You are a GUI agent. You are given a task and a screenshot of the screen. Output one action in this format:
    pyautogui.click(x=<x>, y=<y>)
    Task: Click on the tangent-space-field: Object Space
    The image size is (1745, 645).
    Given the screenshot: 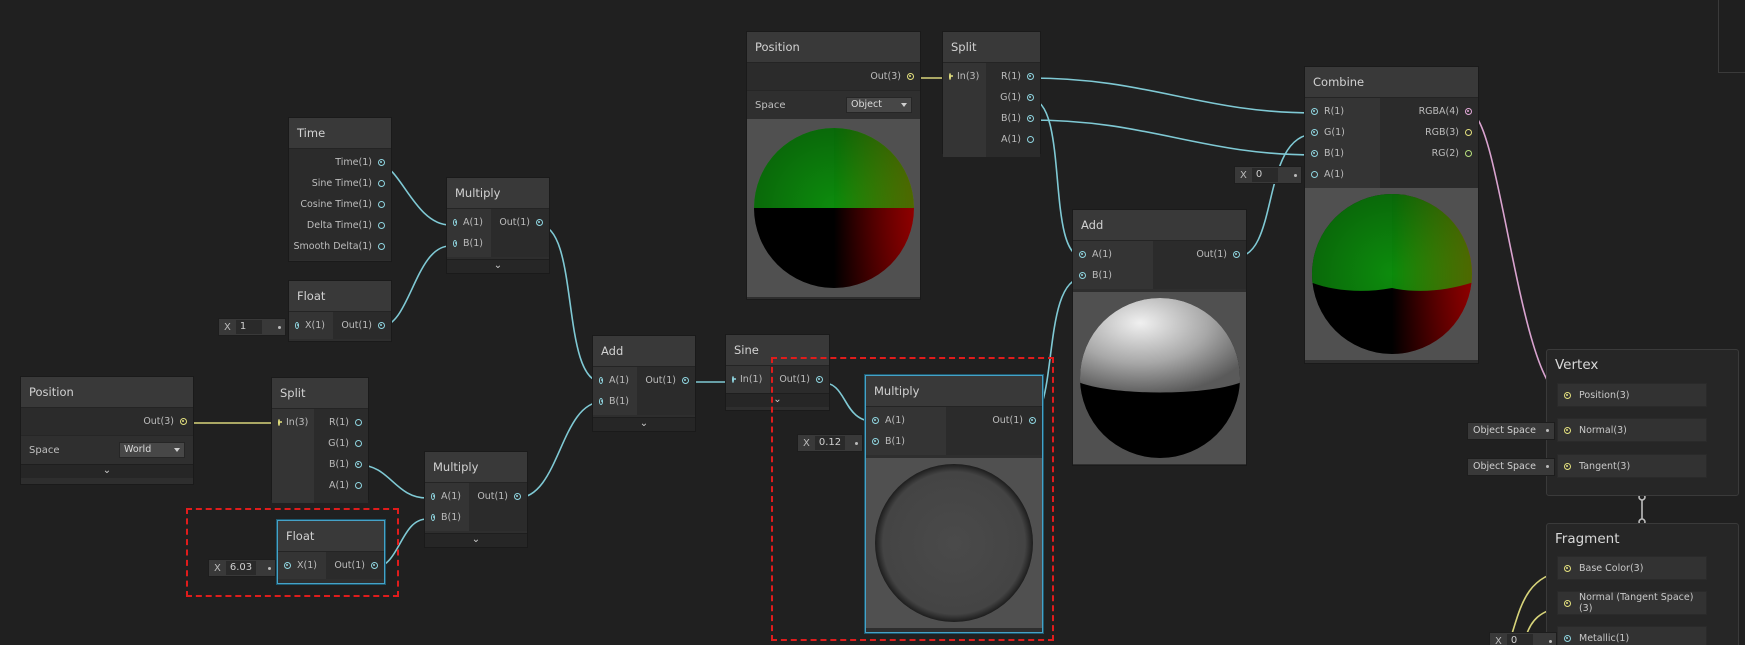 What is the action you would take?
    pyautogui.click(x=1511, y=467)
    